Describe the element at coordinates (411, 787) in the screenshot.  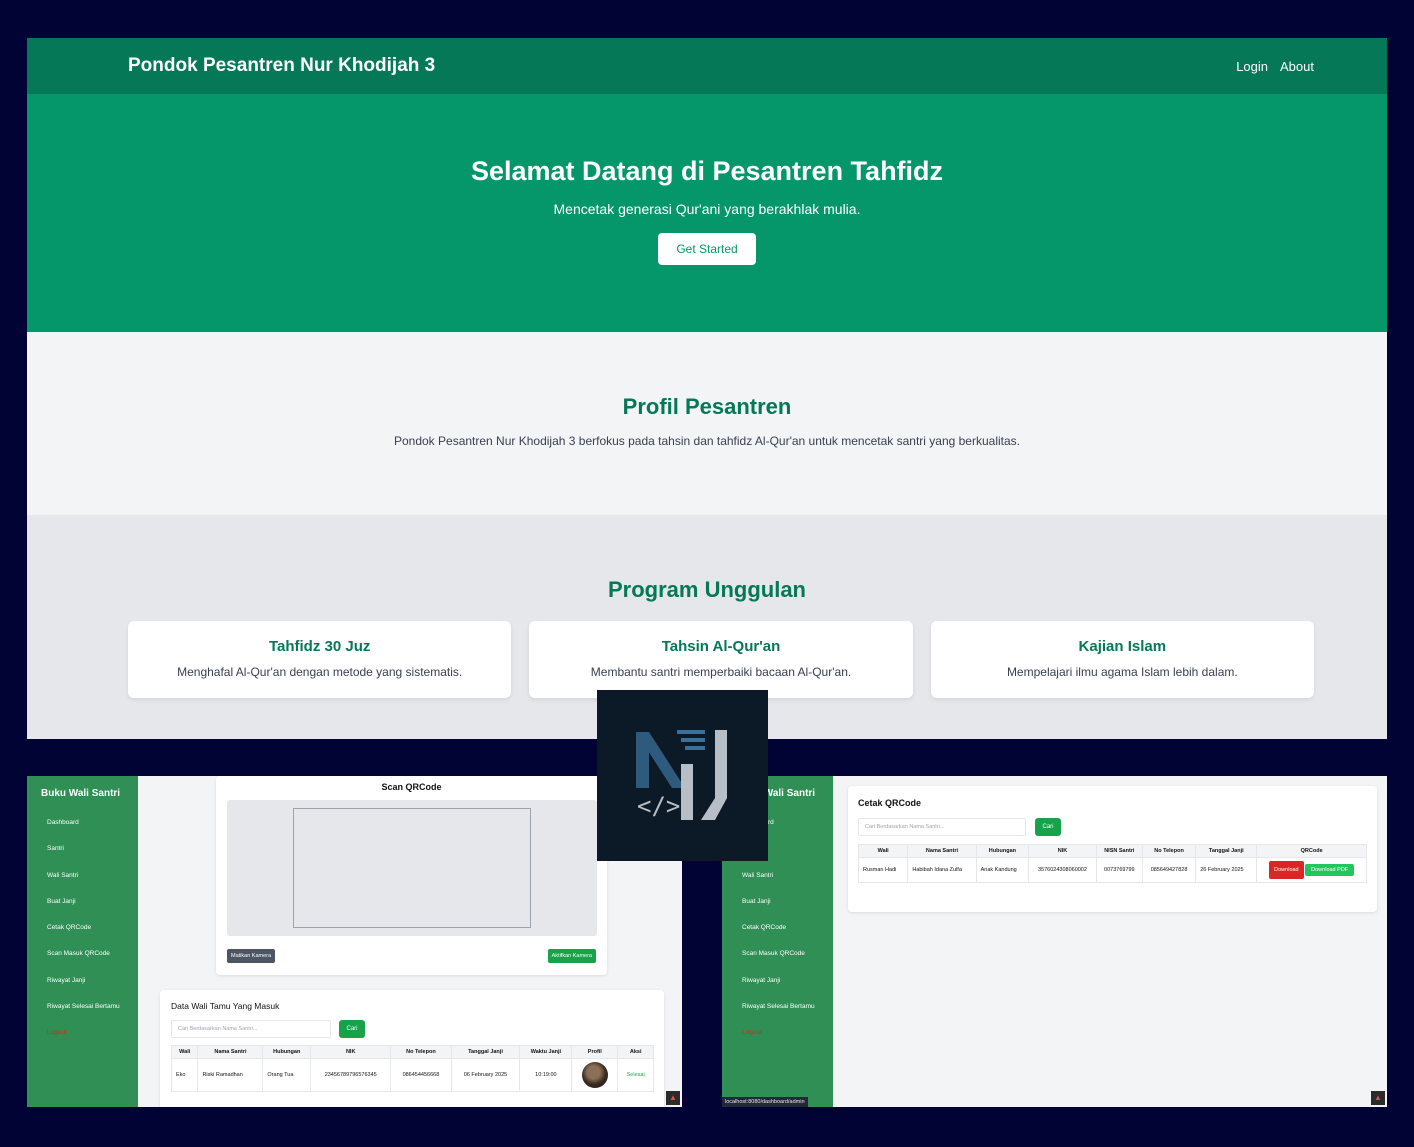
I see `scan-title: Scan QRCode` at that location.